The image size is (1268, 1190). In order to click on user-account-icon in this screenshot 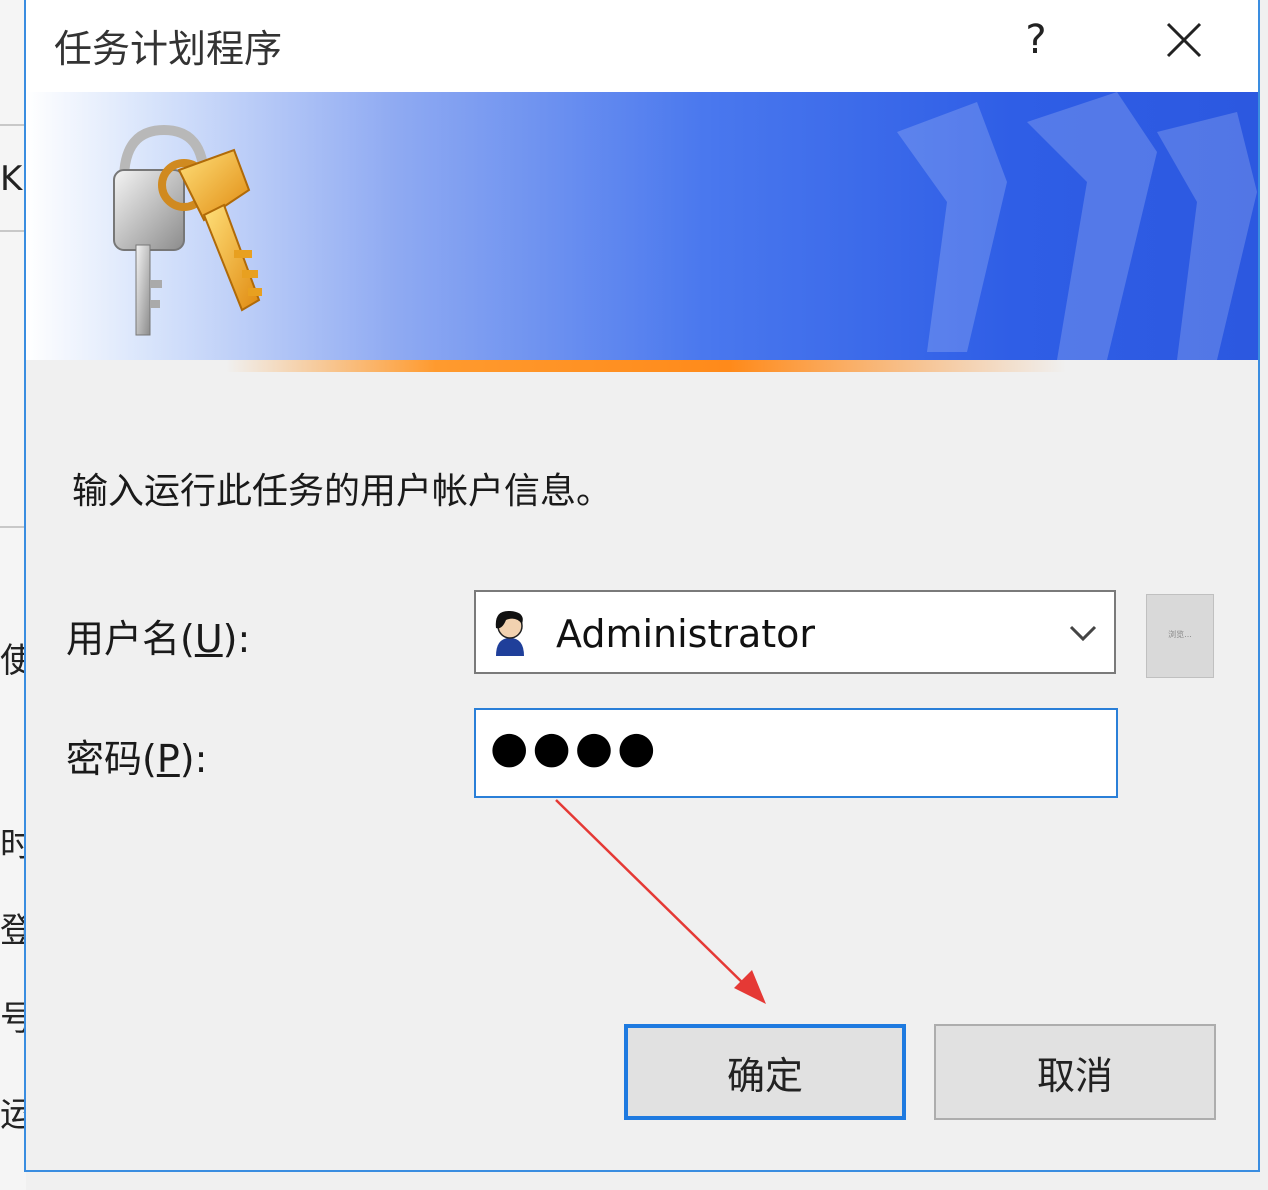, I will do `click(509, 633)`.